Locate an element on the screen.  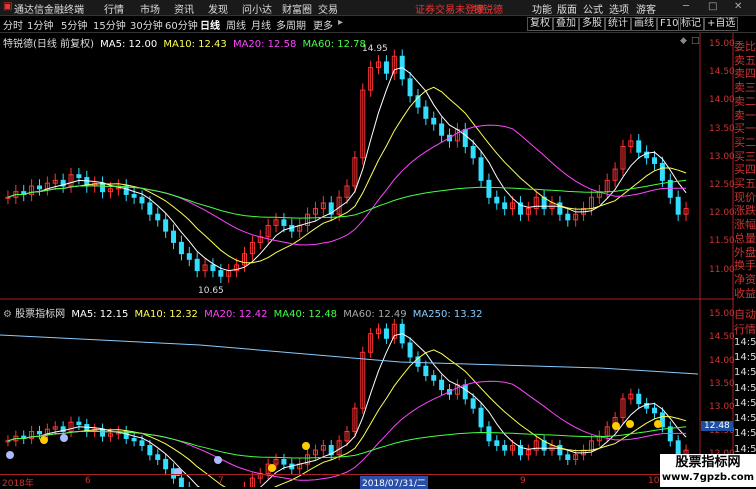
ma250-line is located at coordinates (349, 354).